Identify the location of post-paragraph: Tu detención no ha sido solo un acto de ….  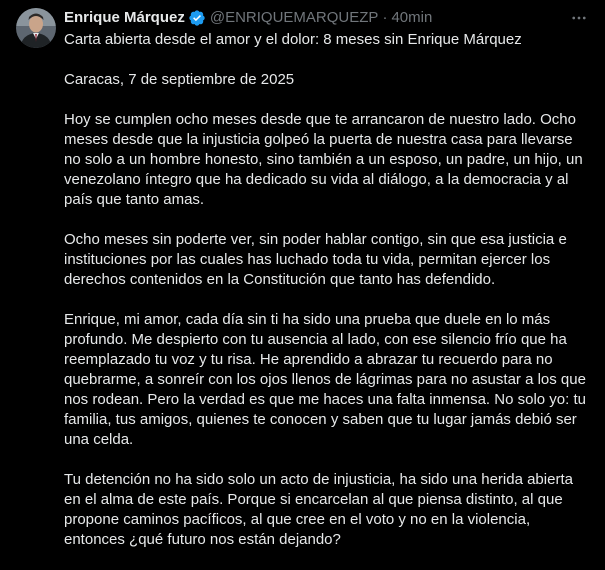
(318, 509).